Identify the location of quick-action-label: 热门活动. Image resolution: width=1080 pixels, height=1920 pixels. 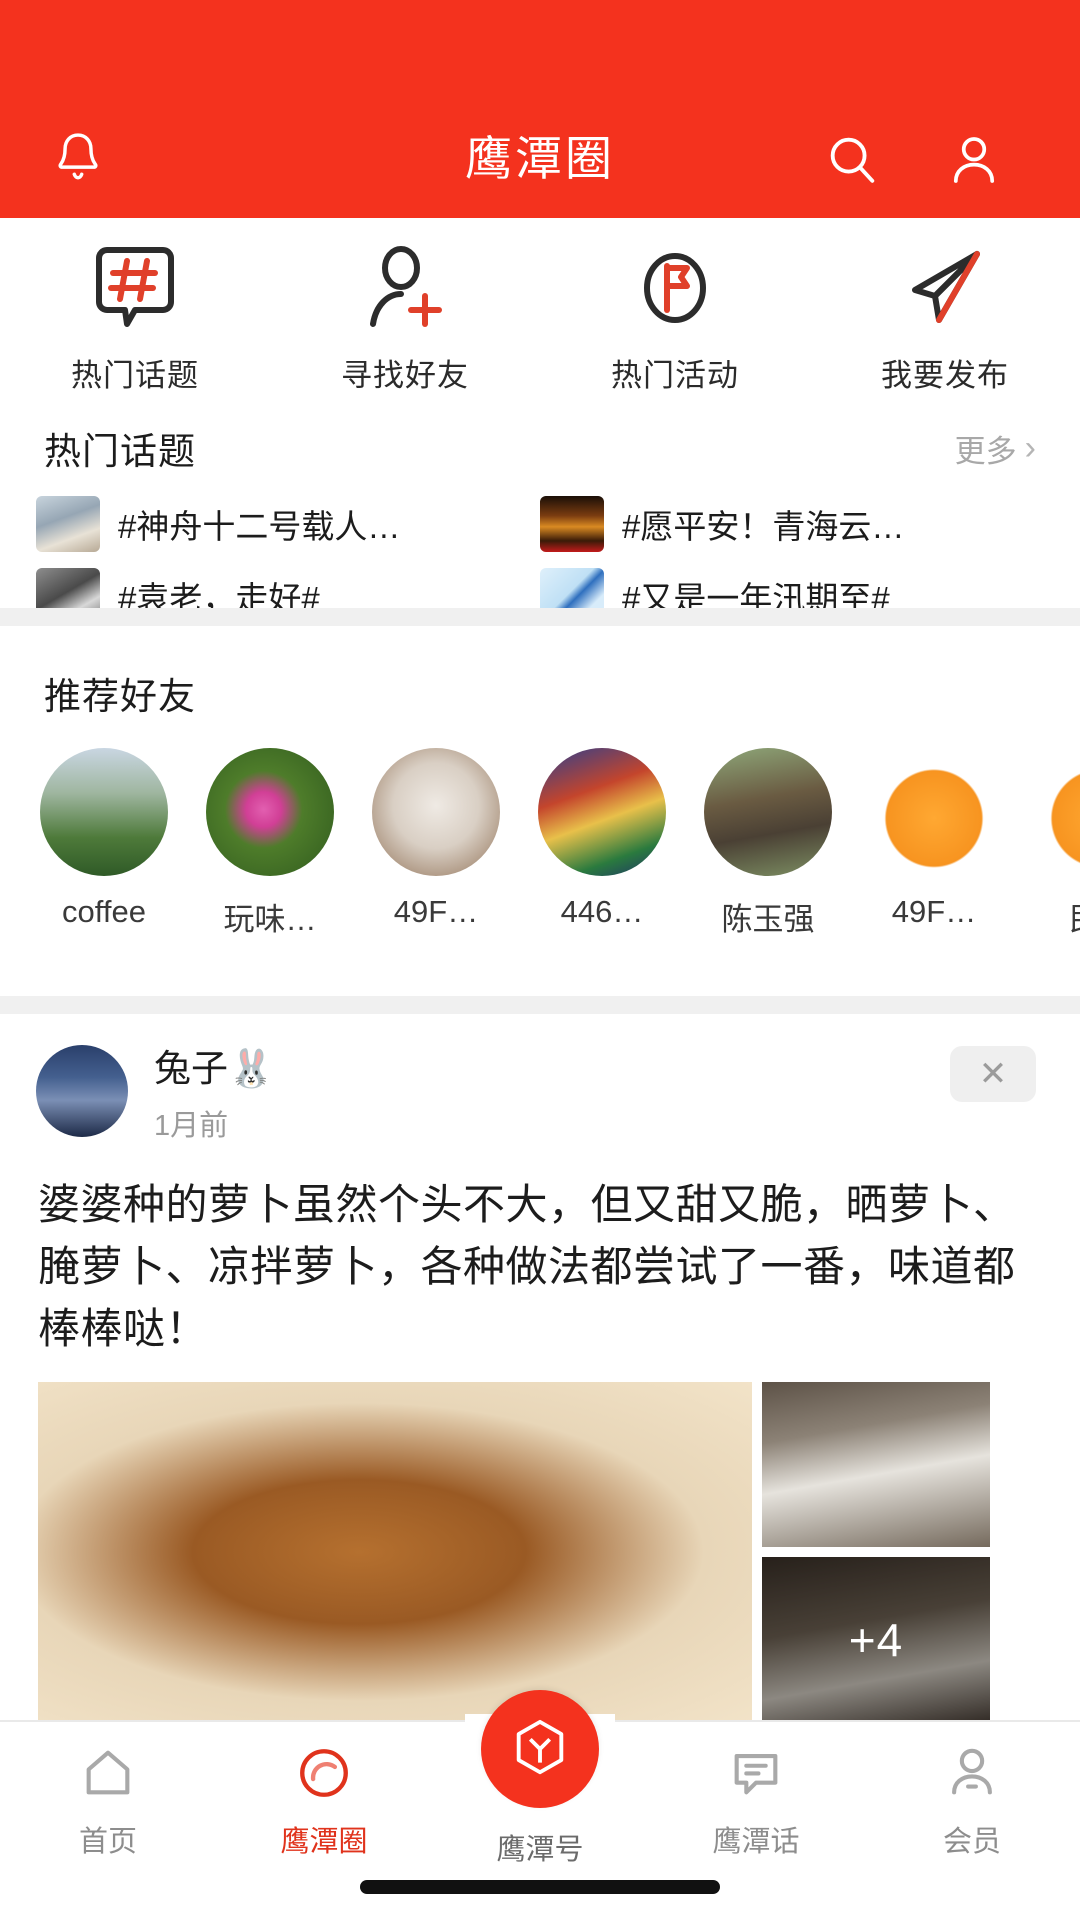
(675, 375).